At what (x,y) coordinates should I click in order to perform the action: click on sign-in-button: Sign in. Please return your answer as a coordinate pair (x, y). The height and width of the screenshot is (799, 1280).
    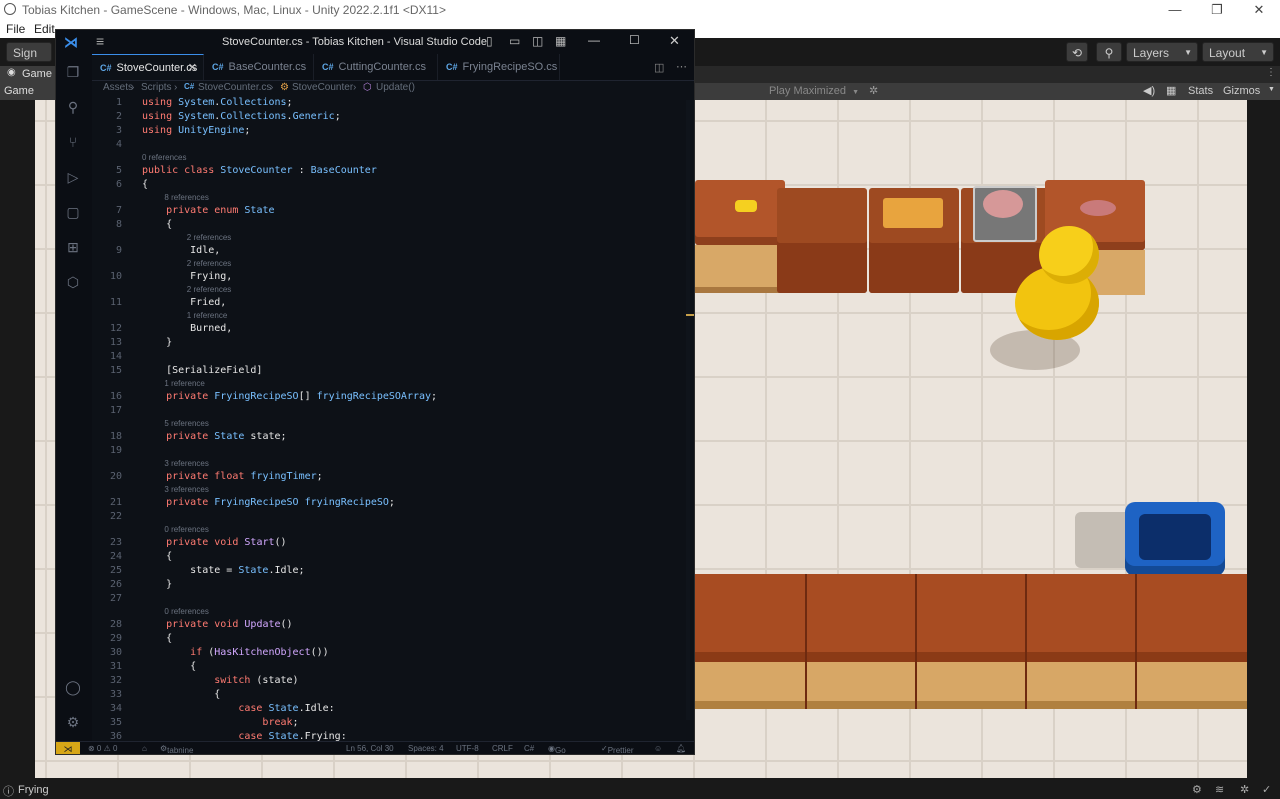
    Looking at the image, I should click on (29, 61).